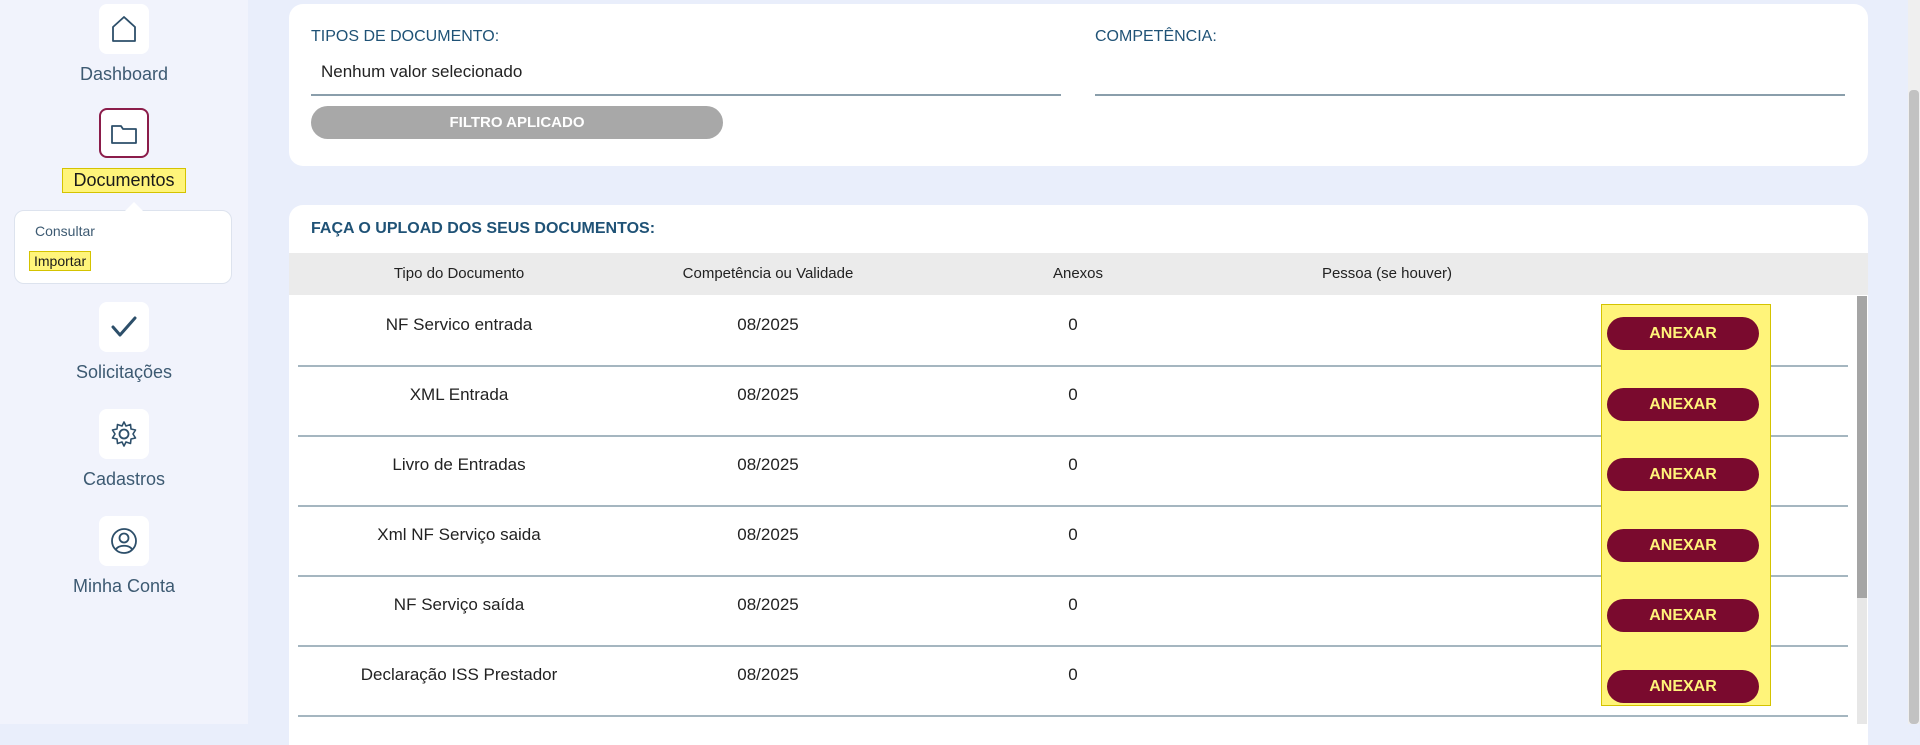 The image size is (1920, 745). What do you see at coordinates (686, 76) in the screenshot?
I see `tipos-documento-select: Nenhum valor selecionado` at bounding box center [686, 76].